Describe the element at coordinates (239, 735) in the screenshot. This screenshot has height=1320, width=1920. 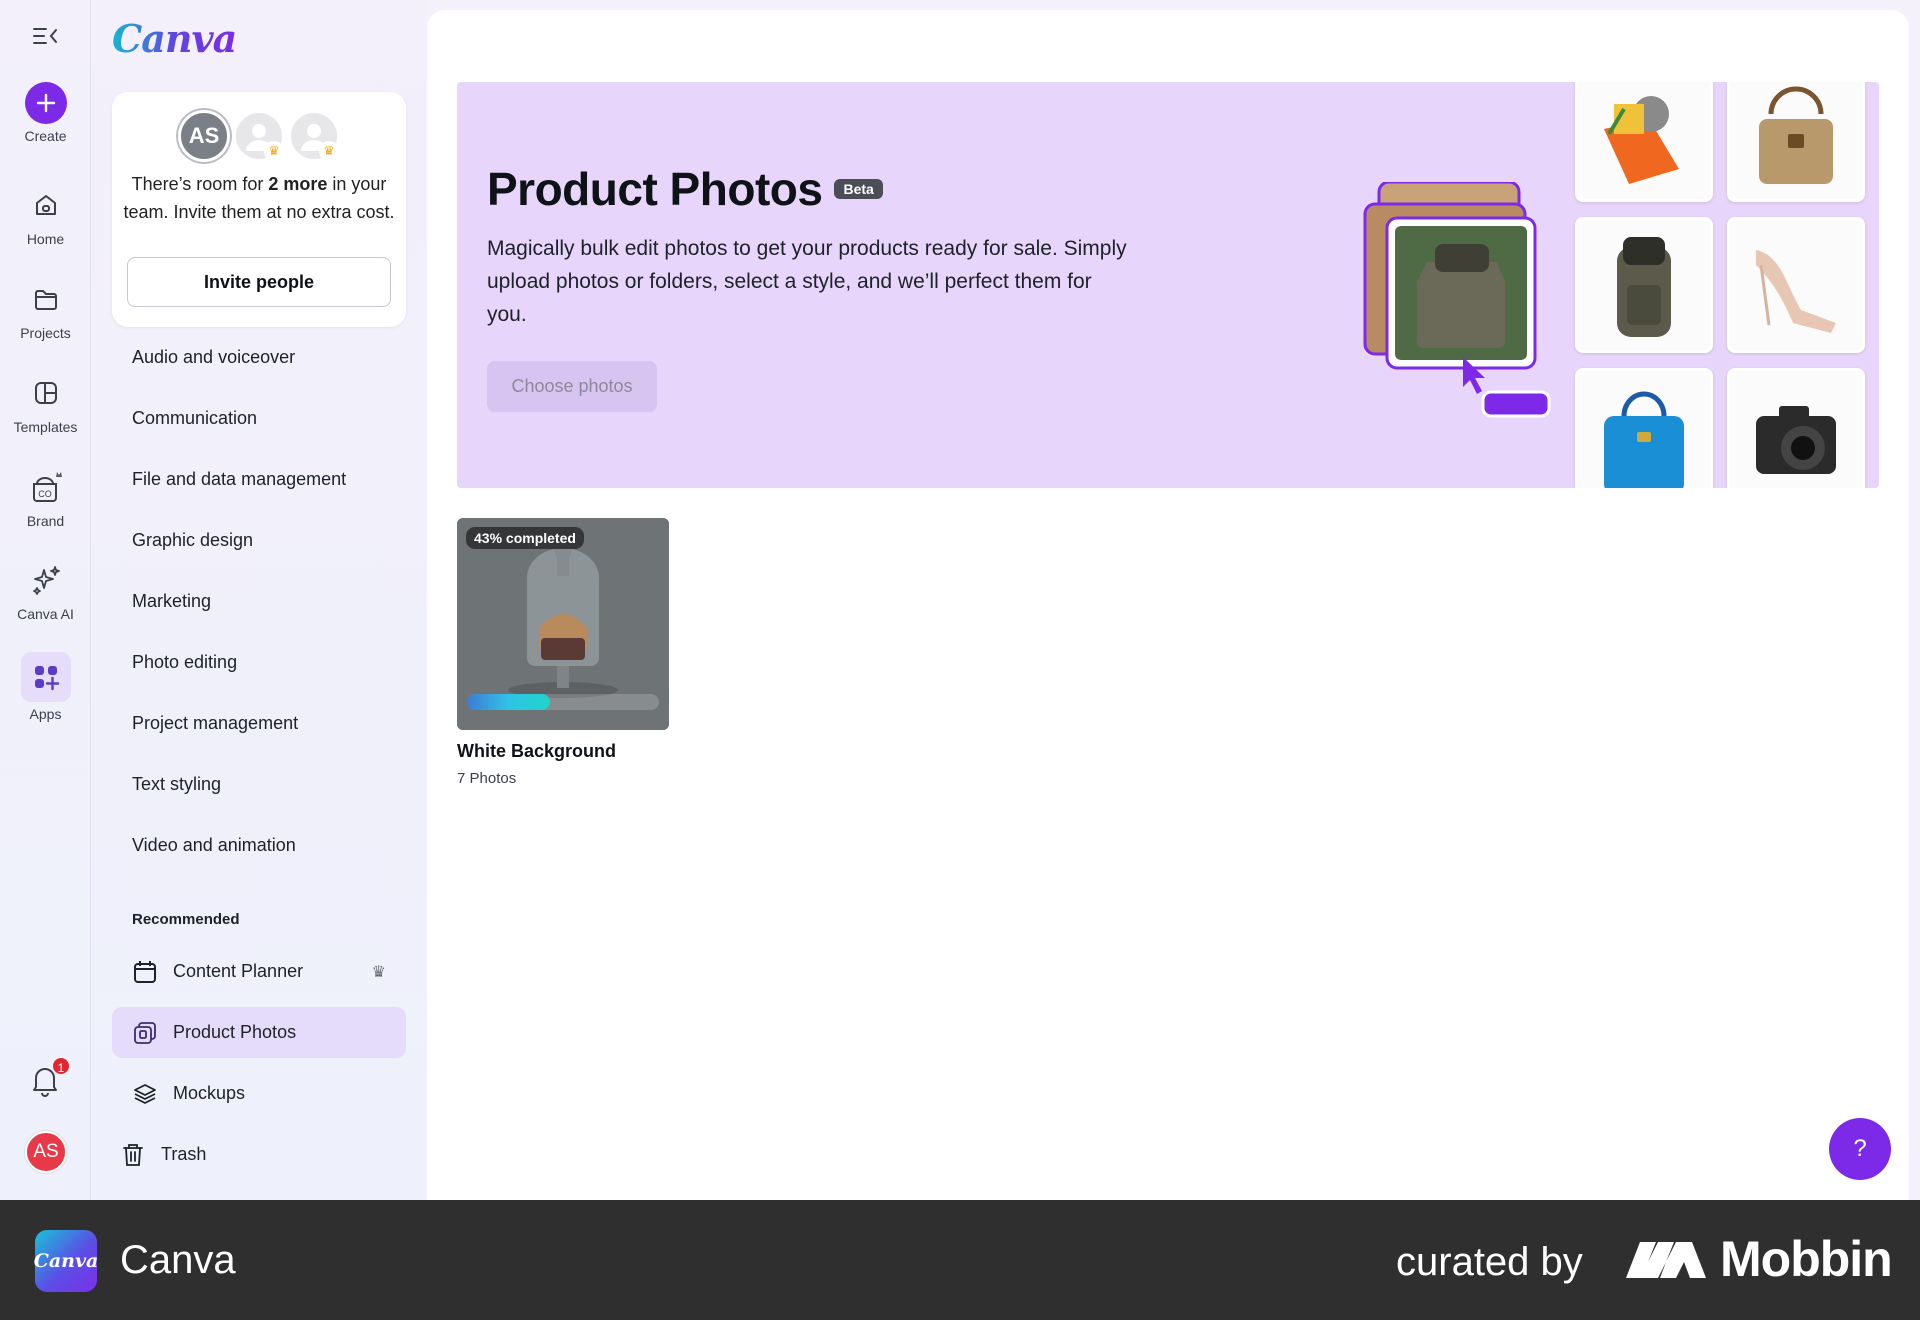
I see `category-project-management: Project management` at that location.